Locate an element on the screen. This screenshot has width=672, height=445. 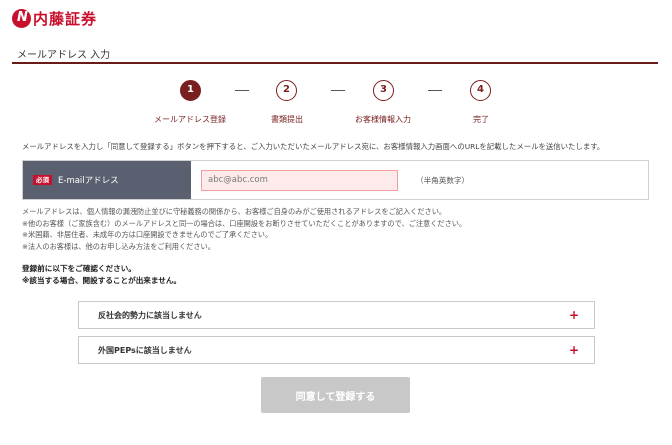
email-label: E-mailアドレス is located at coordinates (88, 181).